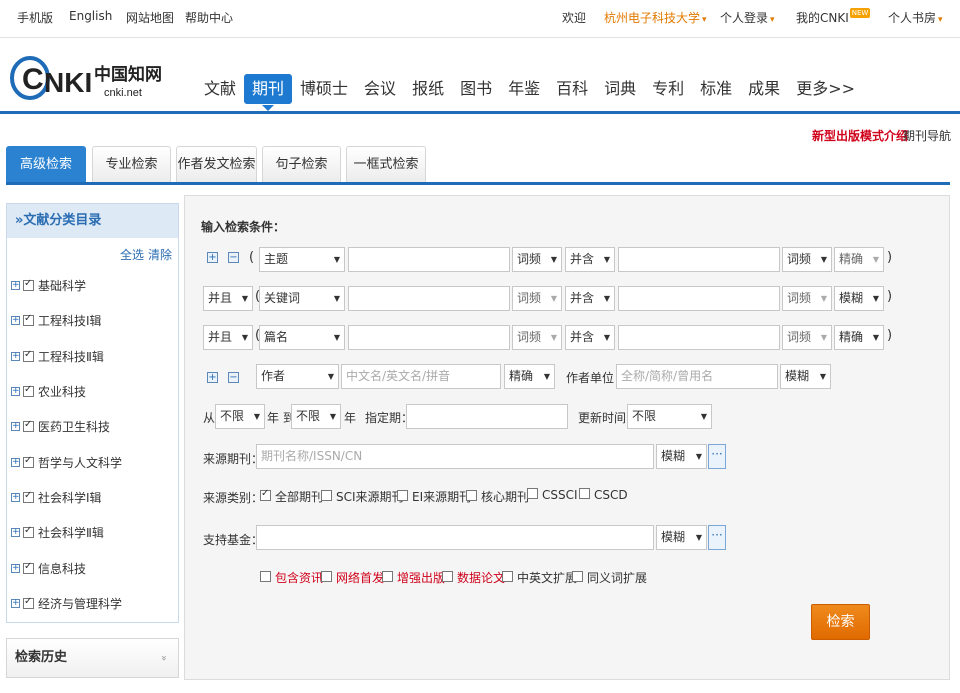 The image size is (960, 693). What do you see at coordinates (859, 259) in the screenshot?
I see `match-select-1: 精确 ▼` at bounding box center [859, 259].